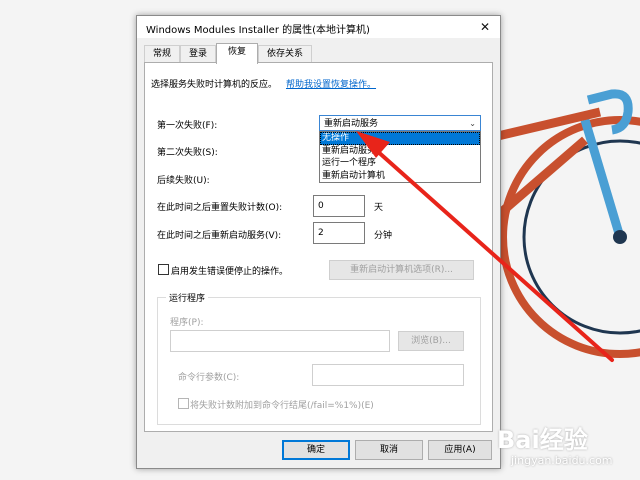 This screenshot has height=480, width=640. I want to click on help-link: 帮助我设置恢复操作。, so click(331, 83).